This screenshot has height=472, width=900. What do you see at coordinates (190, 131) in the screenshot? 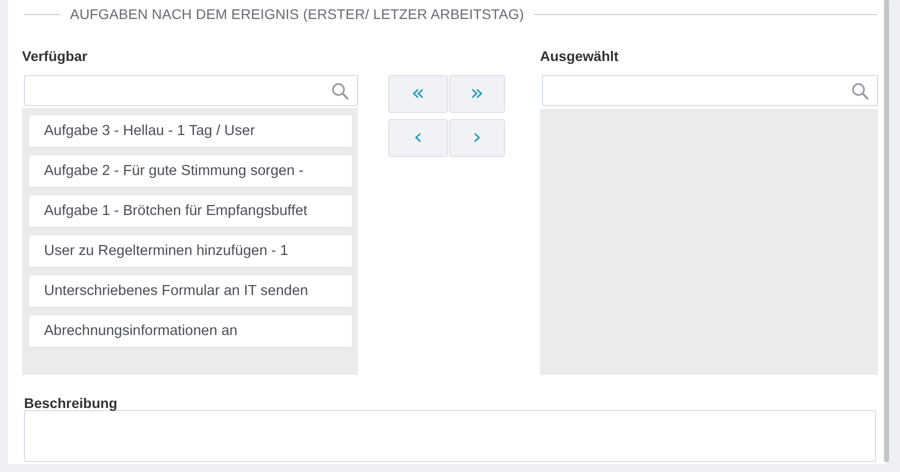
I see `list-item: Aufgabe 3 - Hellau - 1 Tag / User` at bounding box center [190, 131].